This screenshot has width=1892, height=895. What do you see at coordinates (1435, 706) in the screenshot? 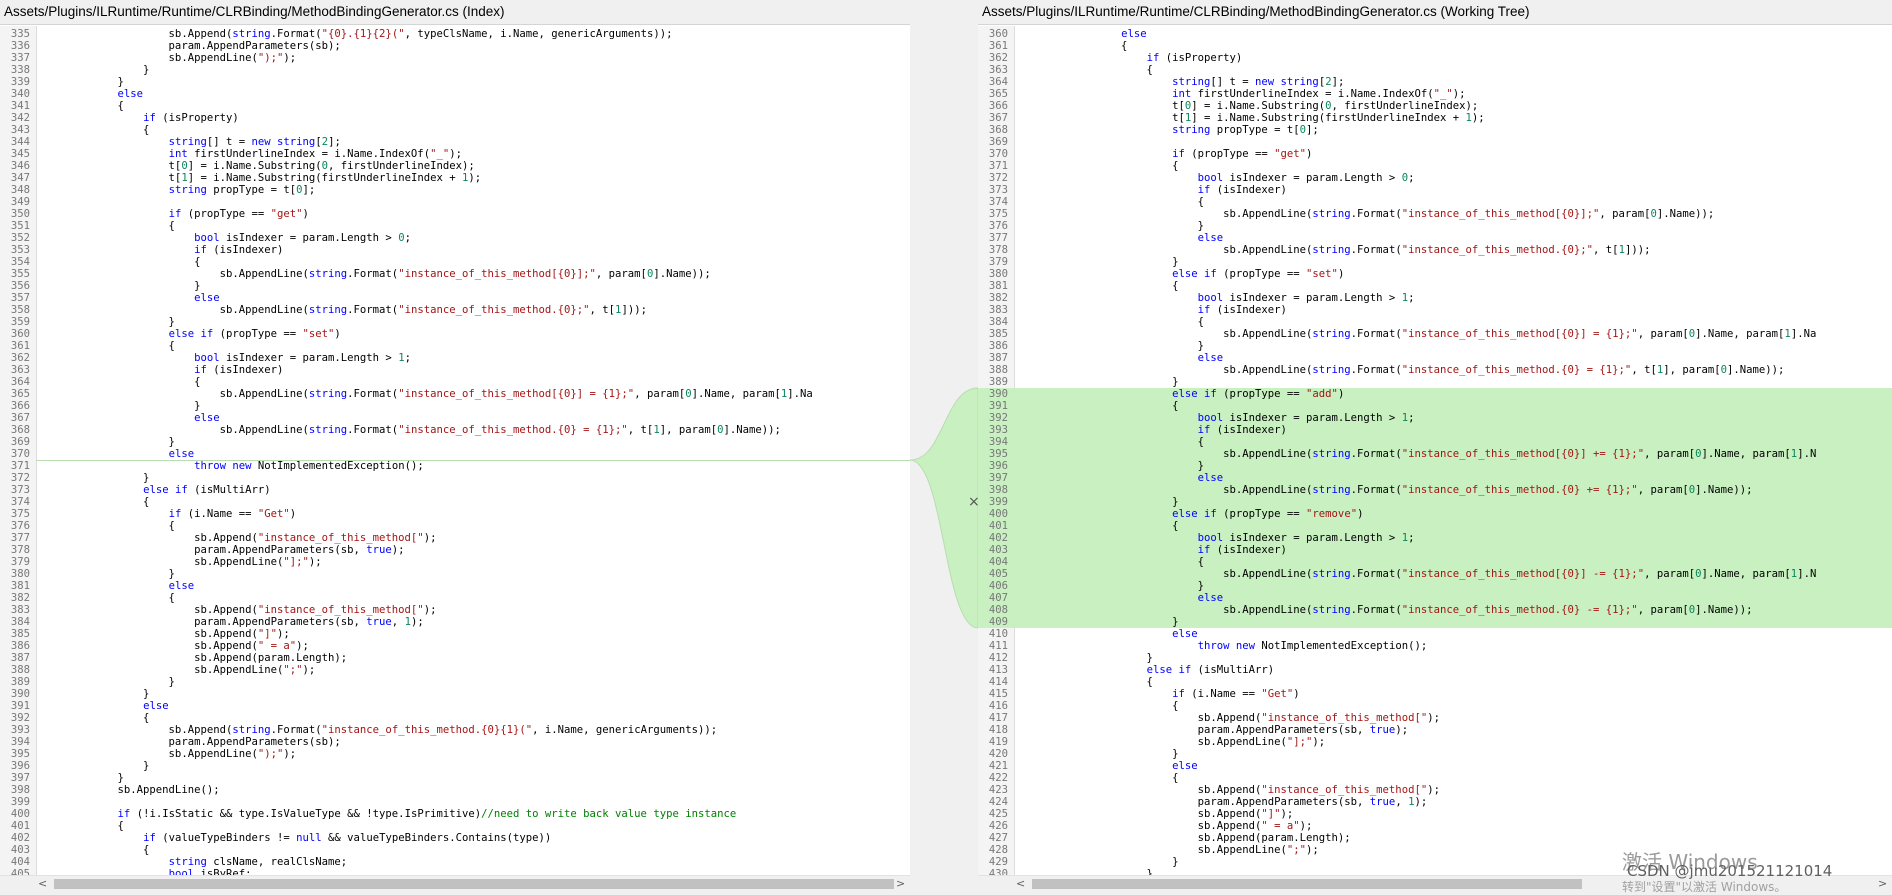
I see `right-code-line: 416 {` at bounding box center [1435, 706].